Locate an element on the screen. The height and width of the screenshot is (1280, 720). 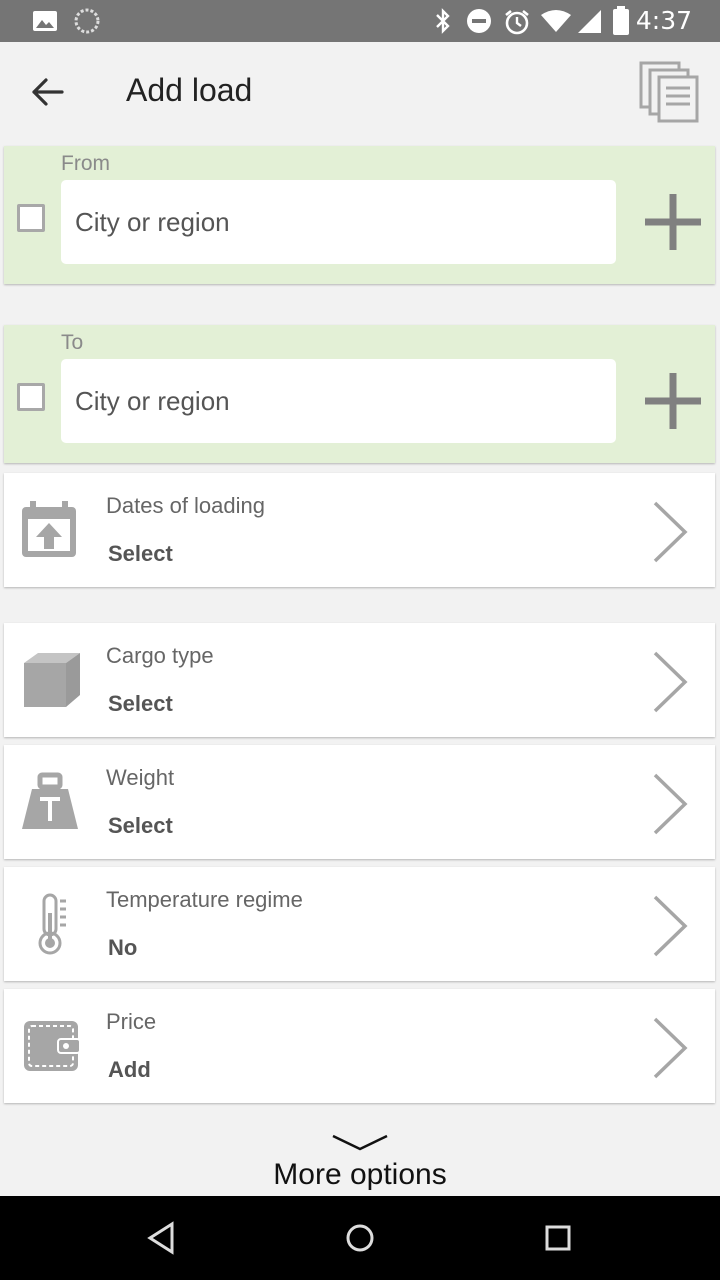
calendar-upload-icon is located at coordinates (49, 529).